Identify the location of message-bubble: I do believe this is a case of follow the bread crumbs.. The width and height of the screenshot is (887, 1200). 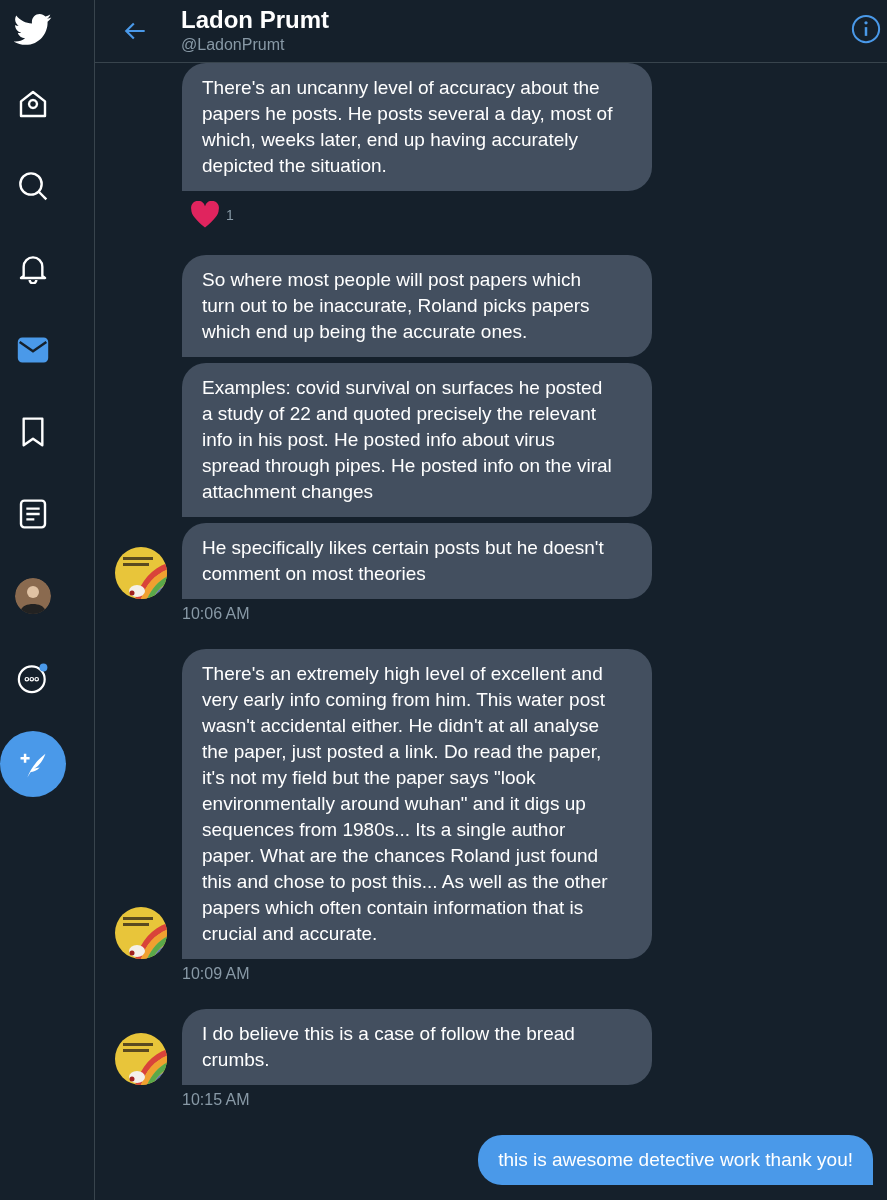
(417, 1047).